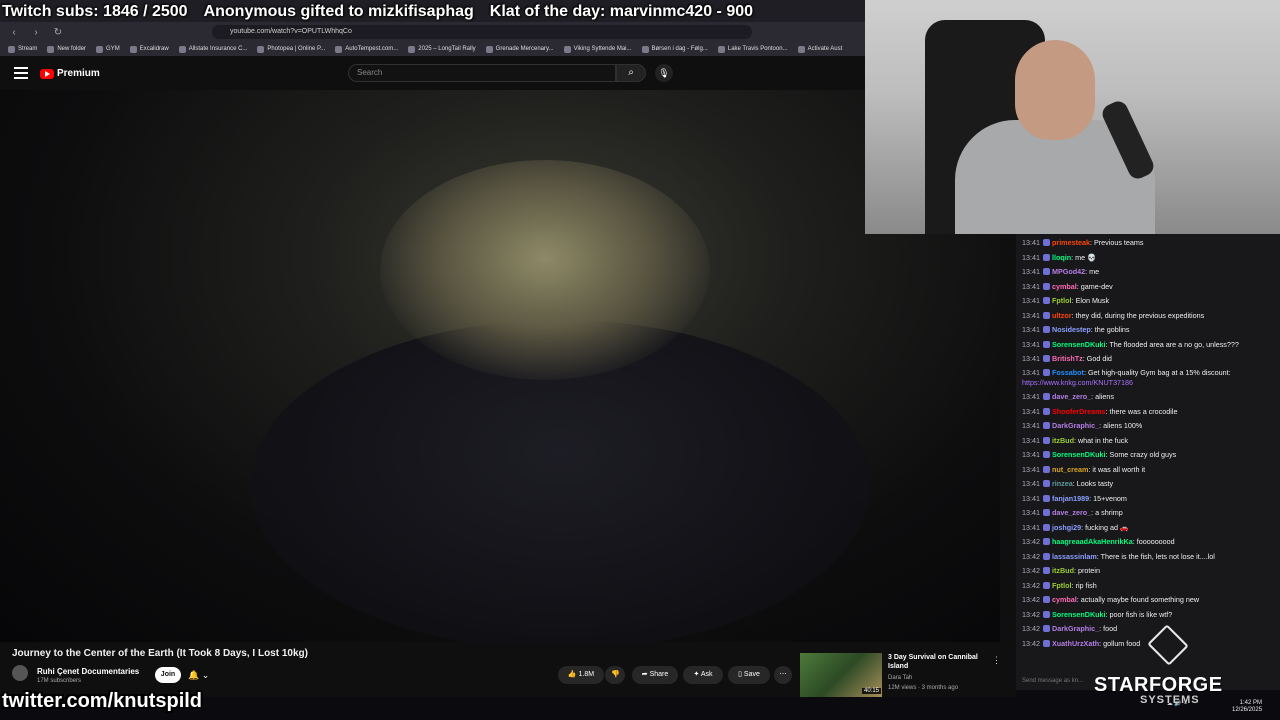  Describe the element at coordinates (664, 73) in the screenshot. I see `voice-search-button: 🎙` at that location.